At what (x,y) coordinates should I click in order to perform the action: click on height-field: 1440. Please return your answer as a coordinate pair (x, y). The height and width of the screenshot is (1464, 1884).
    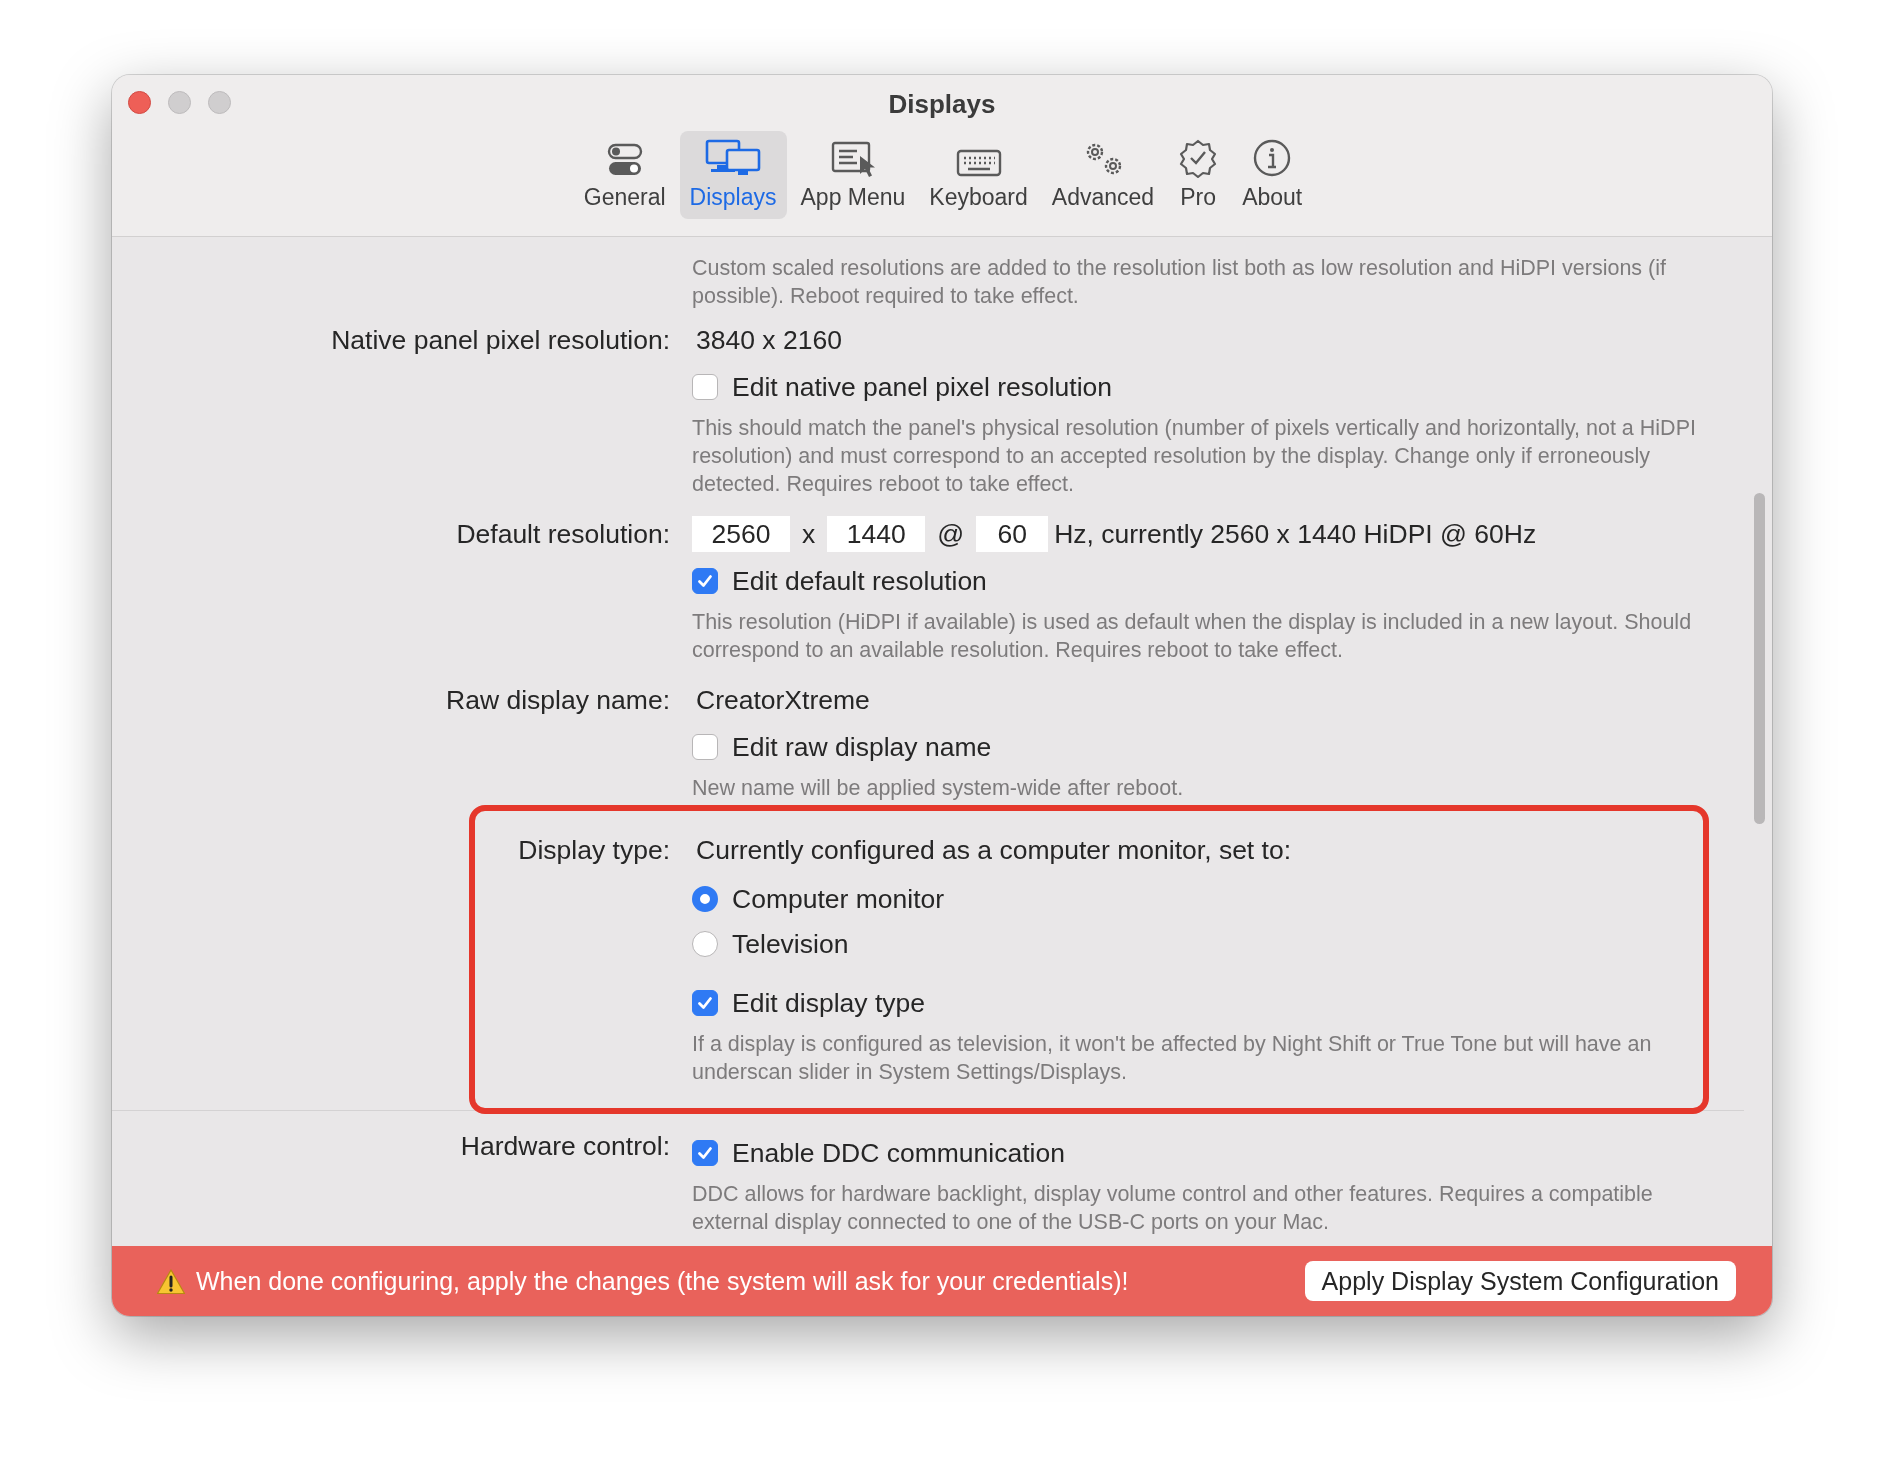
    Looking at the image, I should click on (876, 534).